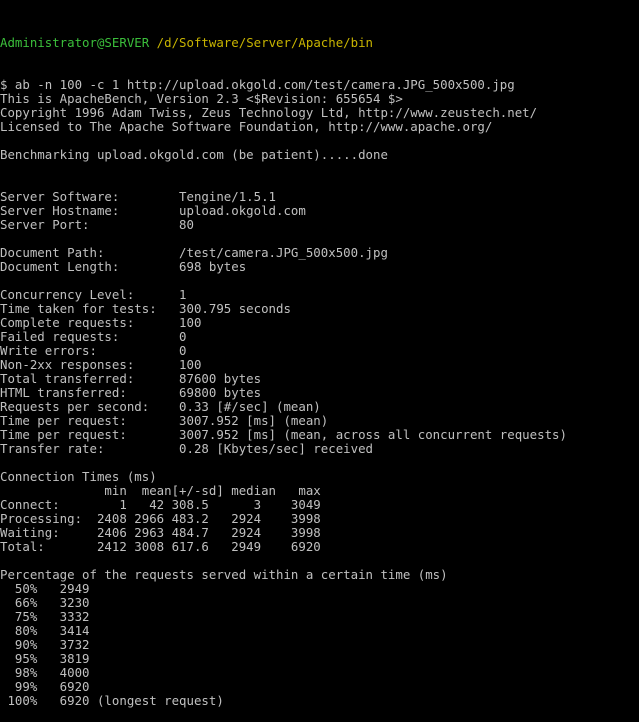 This screenshot has height=722, width=639. What do you see at coordinates (45, 603) in the screenshot?
I see `output-line: 66% 3230` at bounding box center [45, 603].